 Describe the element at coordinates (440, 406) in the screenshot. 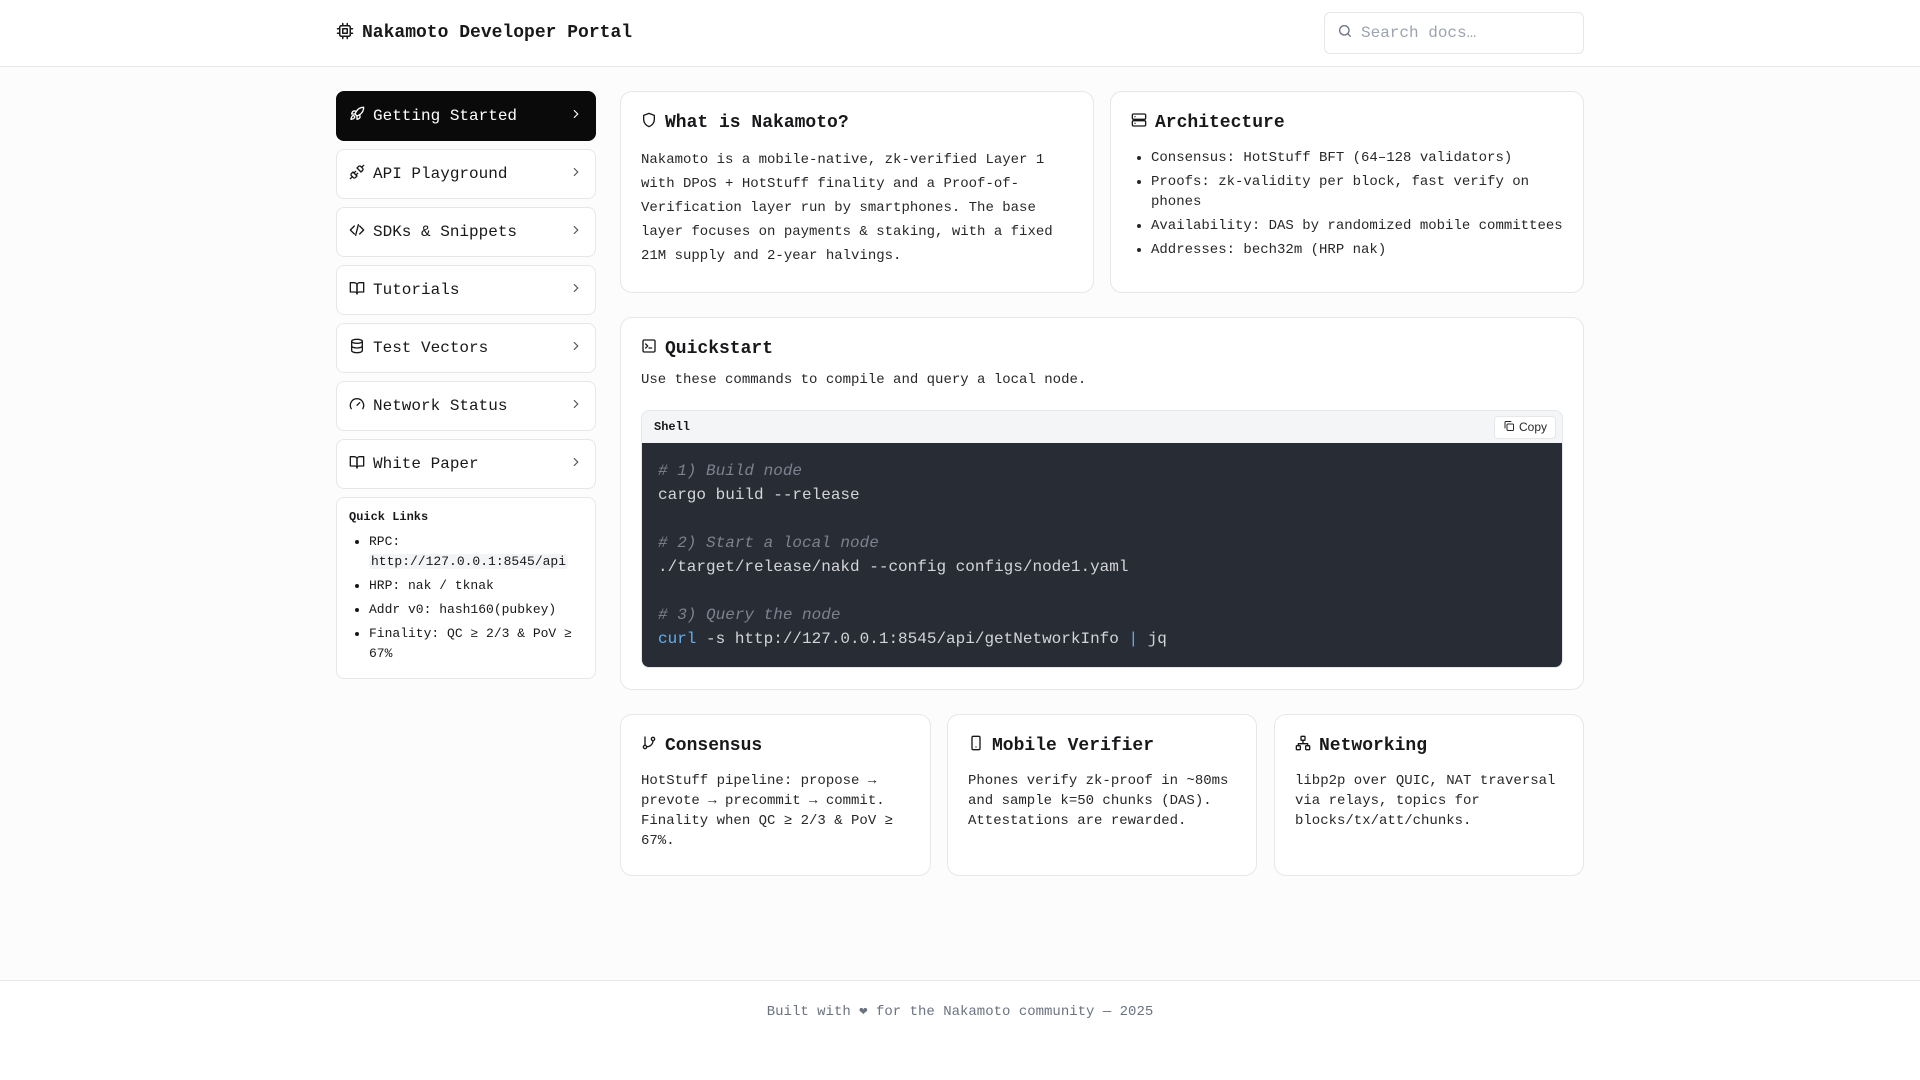

I see `sidebar-item-label: Network Status` at that location.